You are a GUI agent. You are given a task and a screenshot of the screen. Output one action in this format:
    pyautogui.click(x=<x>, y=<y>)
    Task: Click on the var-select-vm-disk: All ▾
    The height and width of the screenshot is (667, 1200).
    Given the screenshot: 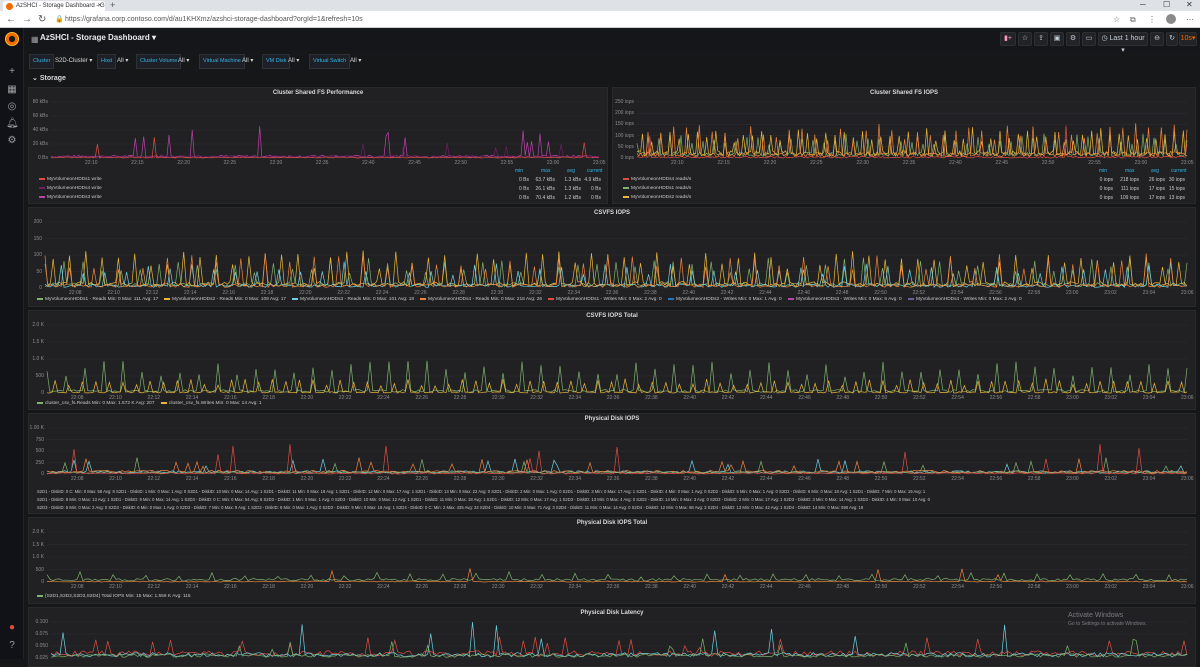 What is the action you would take?
    pyautogui.click(x=293, y=61)
    